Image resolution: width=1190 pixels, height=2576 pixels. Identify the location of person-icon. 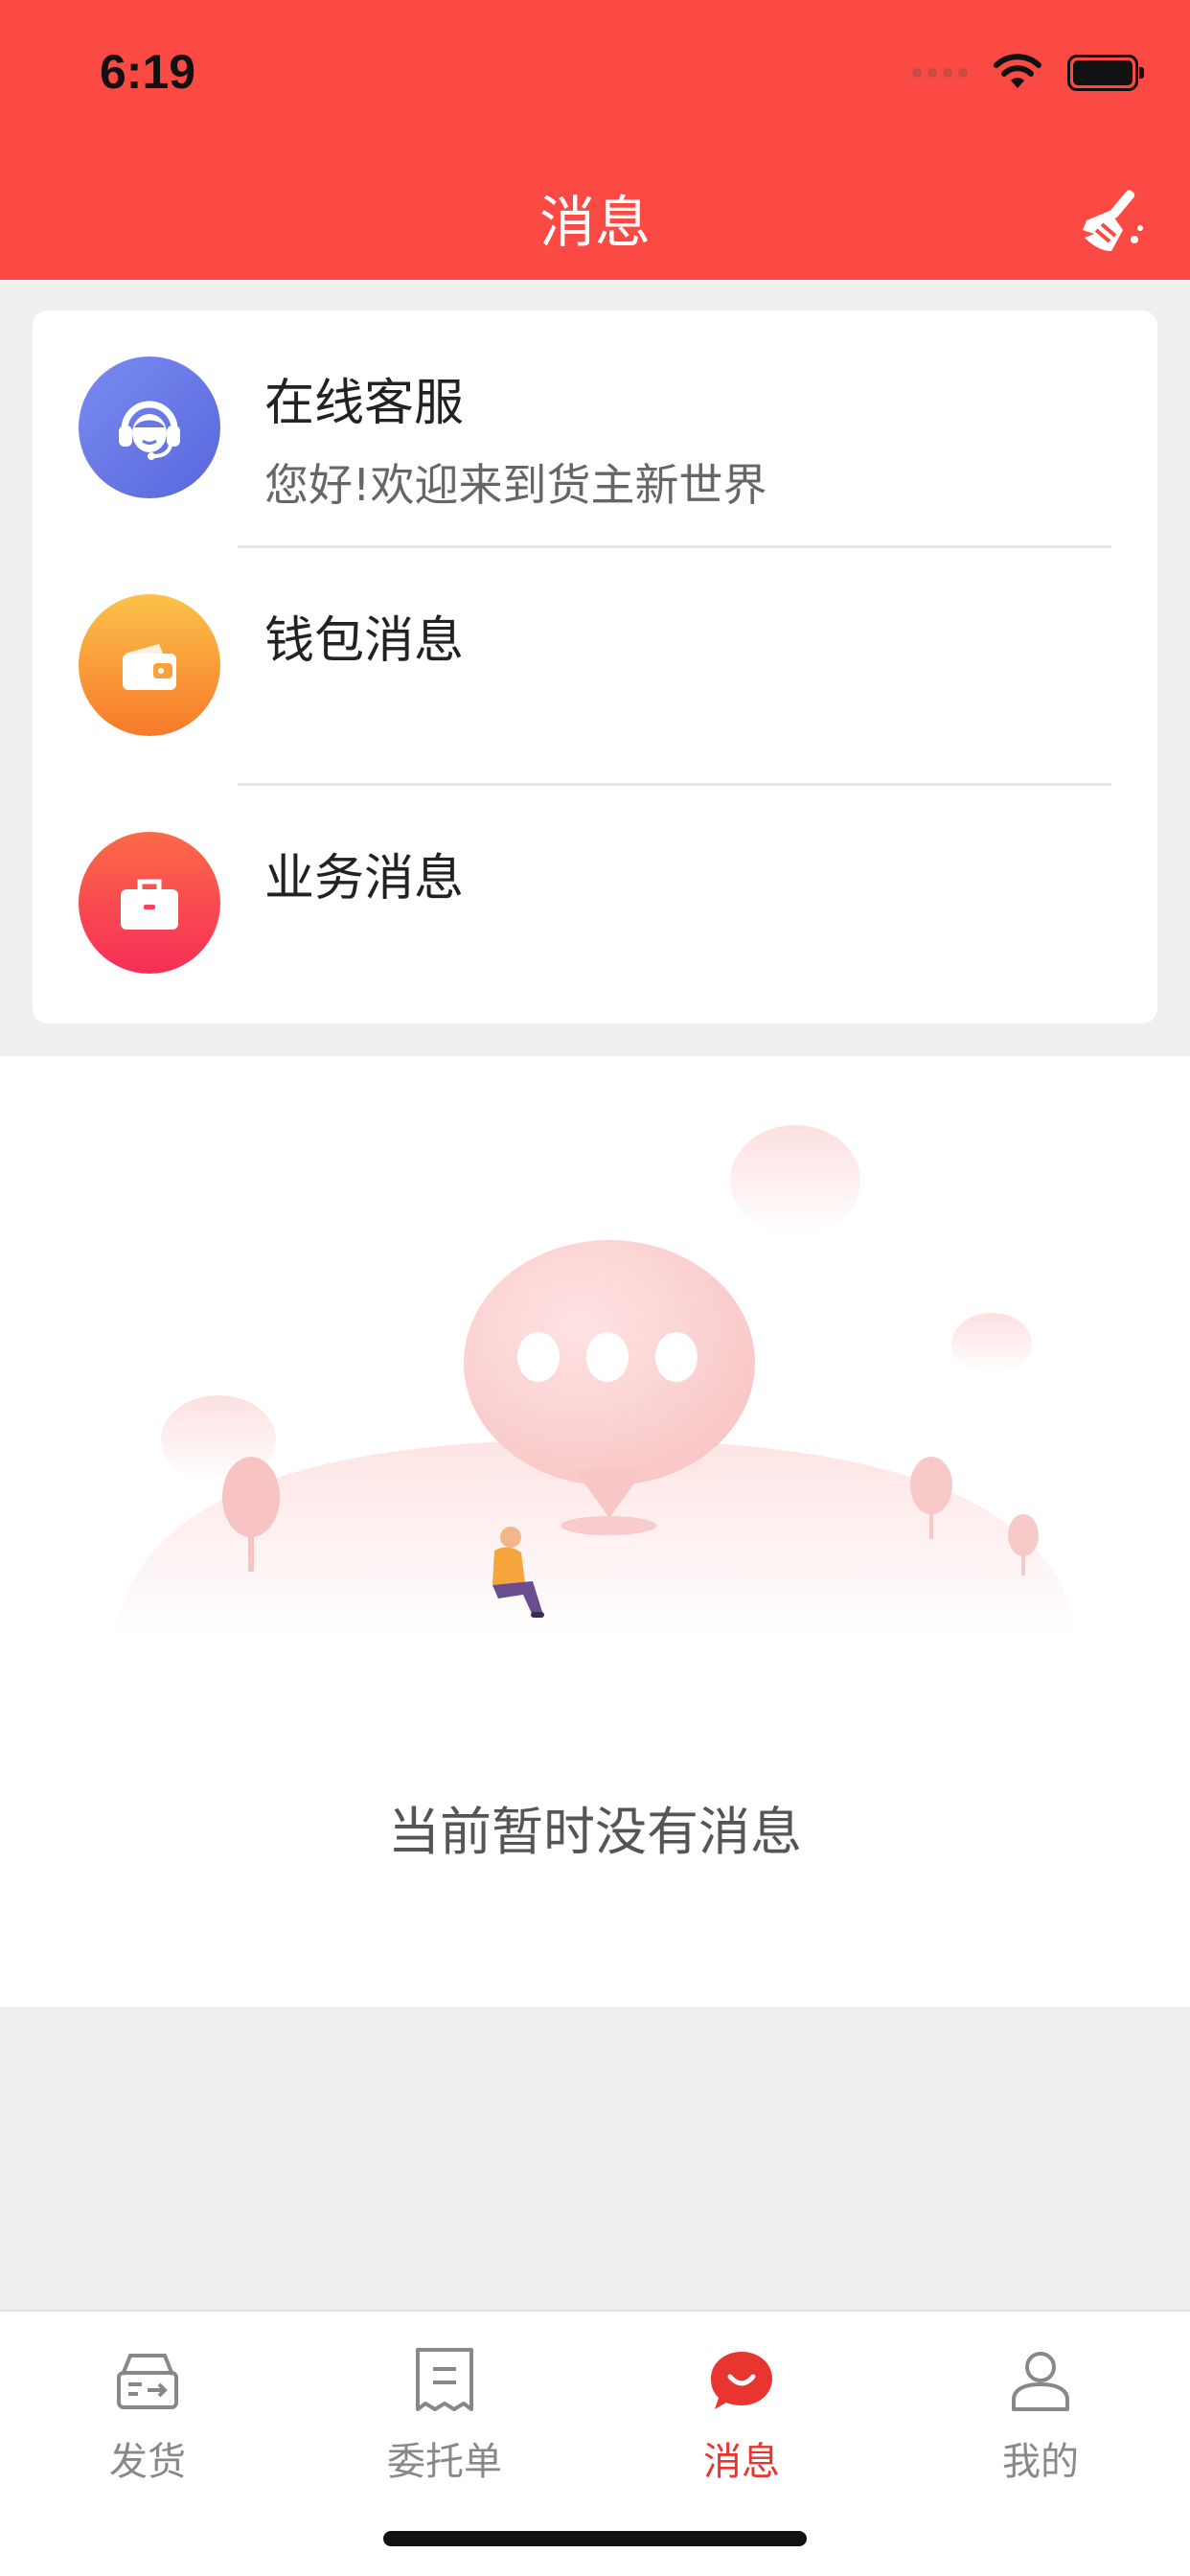
(1040, 2381).